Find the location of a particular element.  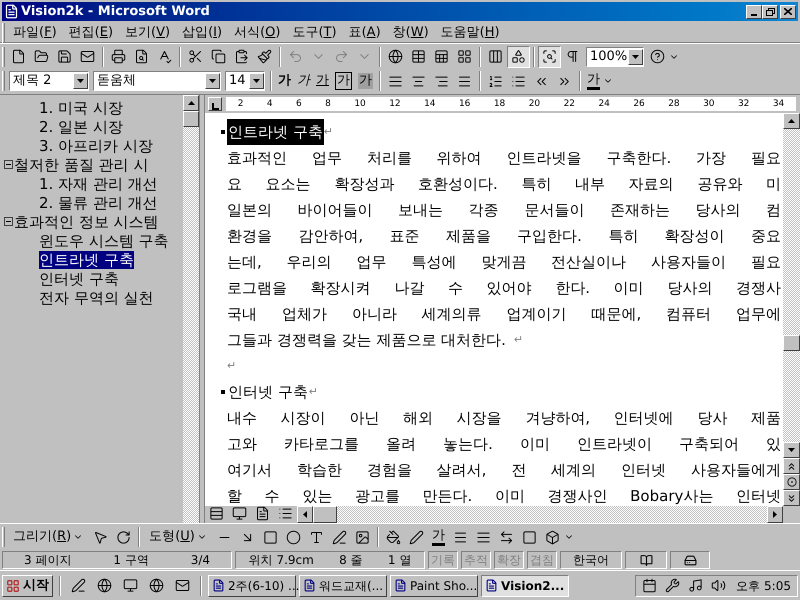

cut-icon is located at coordinates (195, 56).